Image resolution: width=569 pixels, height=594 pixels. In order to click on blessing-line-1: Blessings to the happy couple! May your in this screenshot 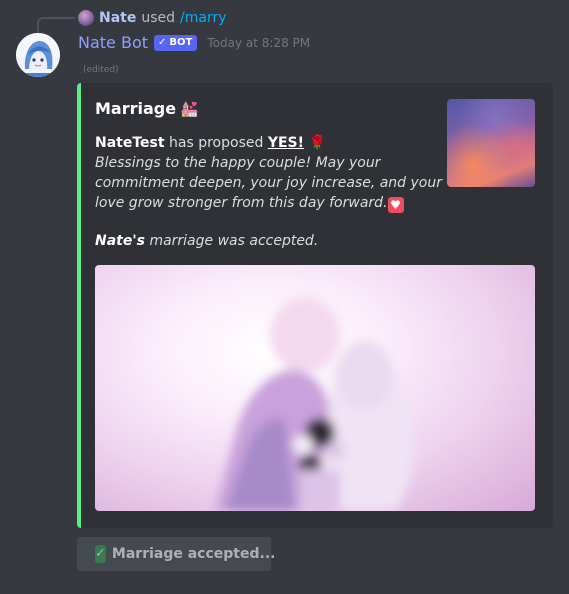, I will do `click(238, 163)`.